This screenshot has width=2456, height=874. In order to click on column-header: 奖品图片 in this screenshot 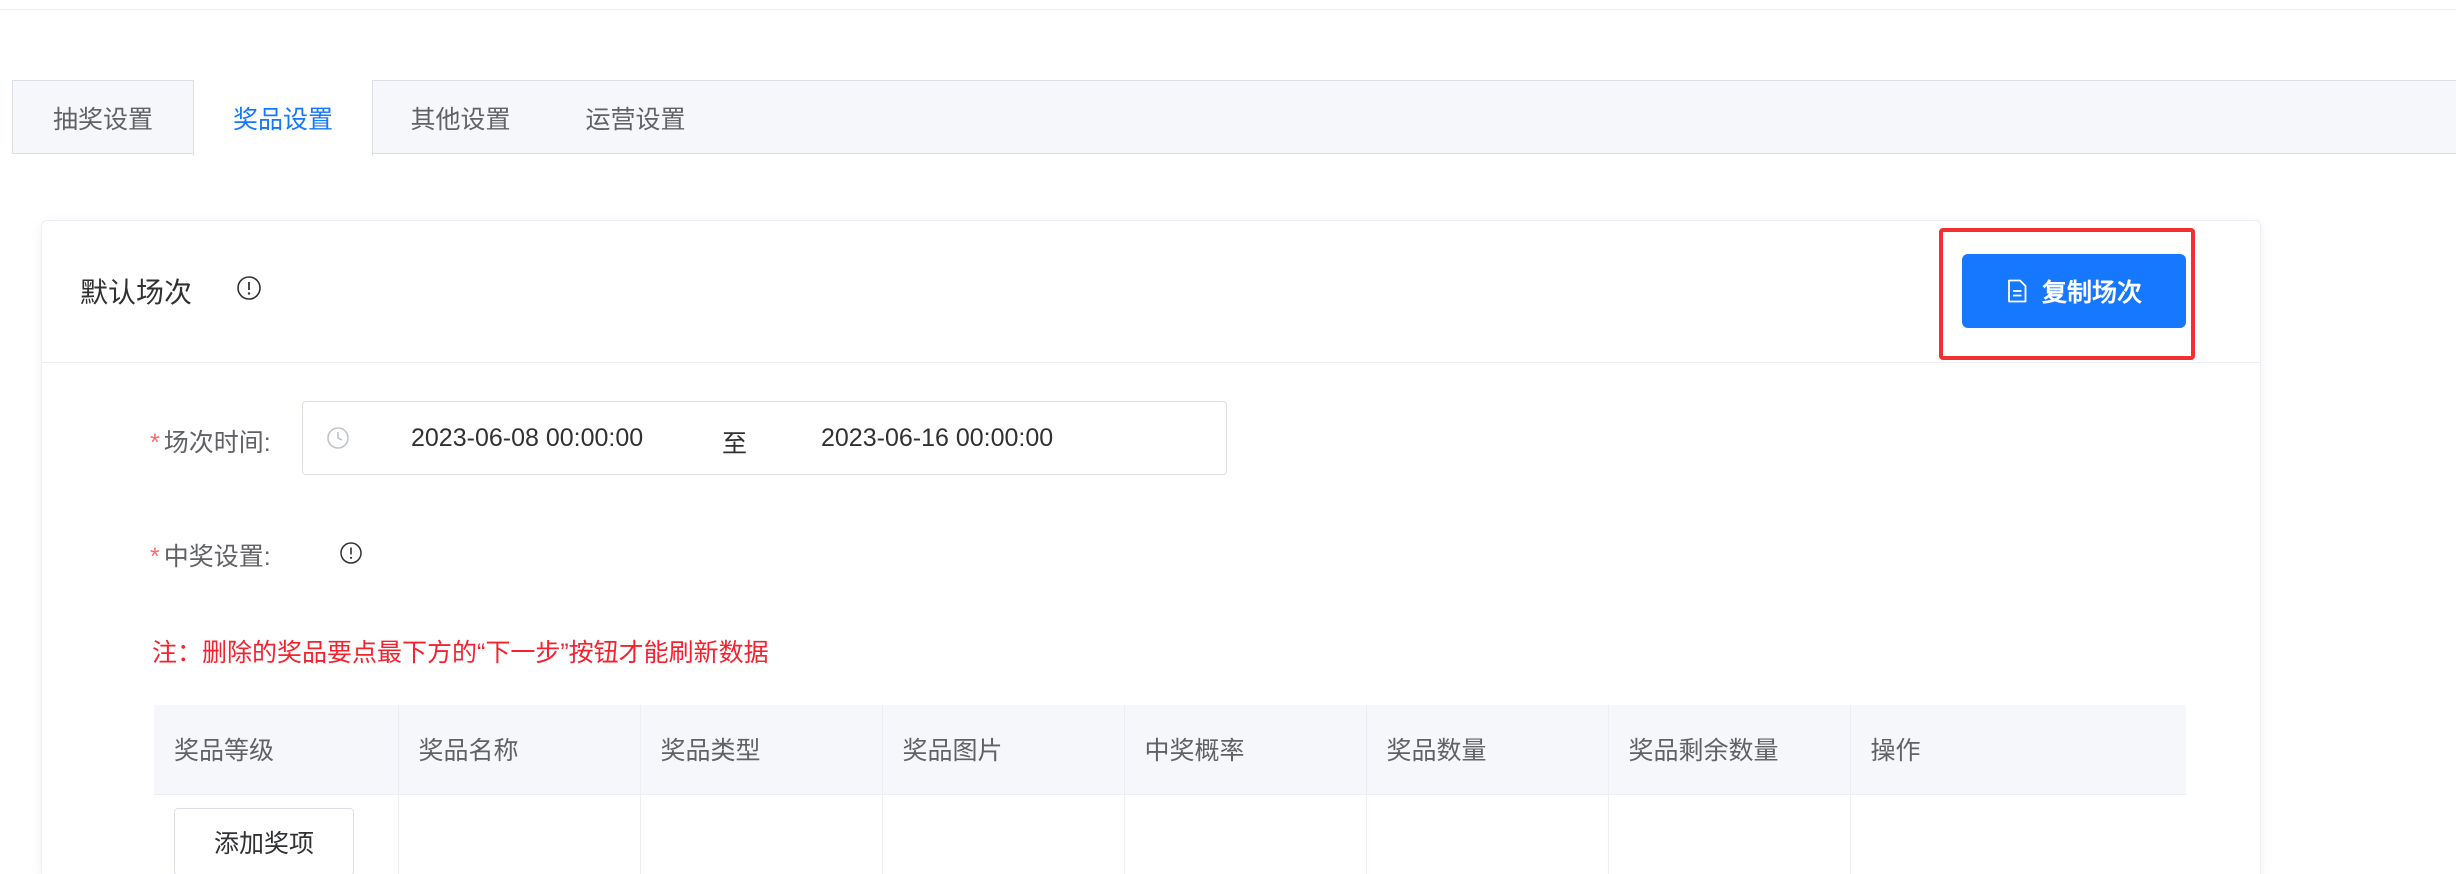, I will do `click(1003, 750)`.